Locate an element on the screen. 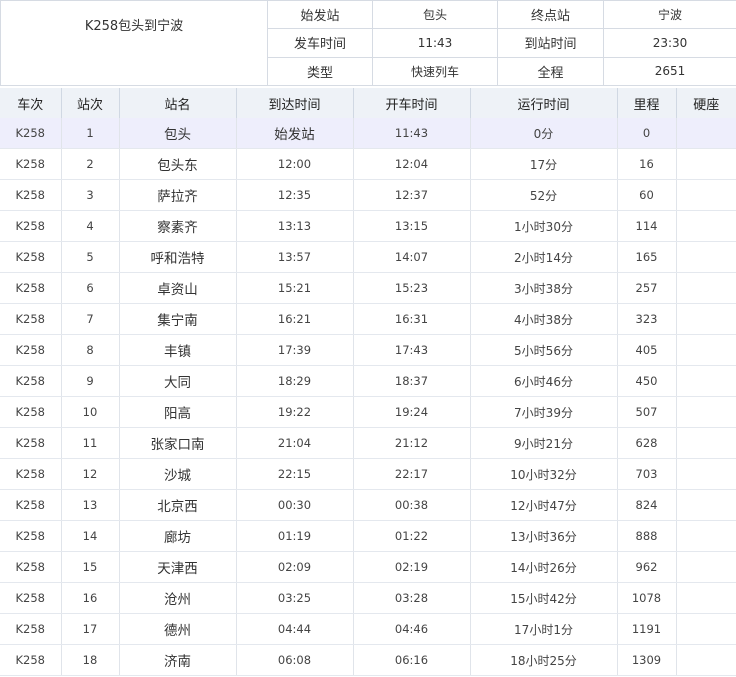 This screenshot has width=736, height=677. cell-station: 北京西 is located at coordinates (178, 505).